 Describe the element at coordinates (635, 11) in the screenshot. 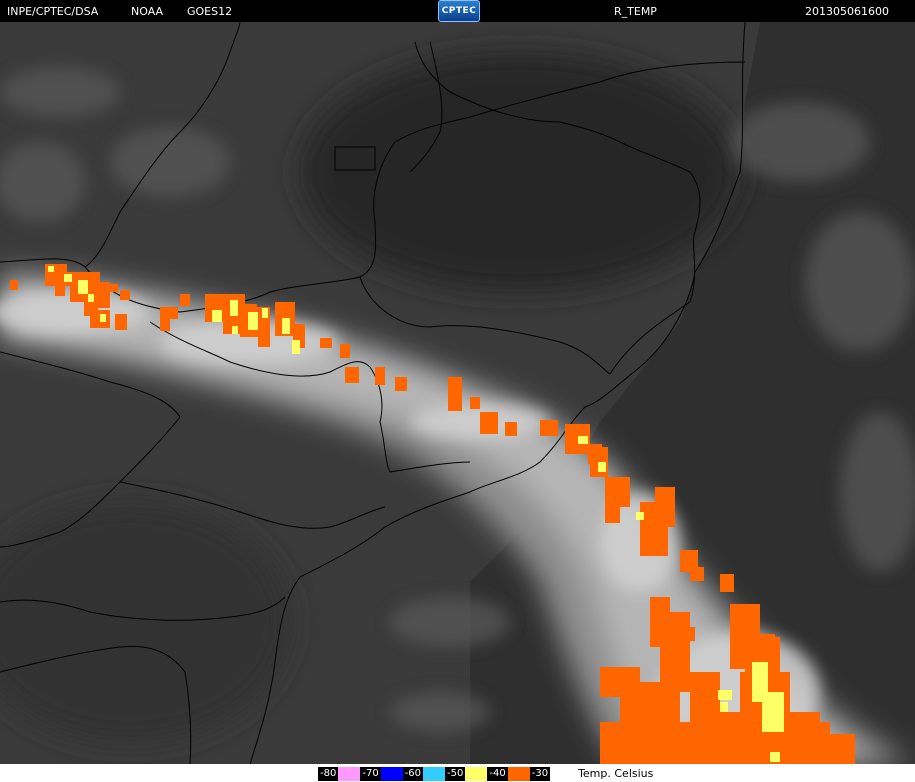

I see `product-label: R_TEMP` at that location.